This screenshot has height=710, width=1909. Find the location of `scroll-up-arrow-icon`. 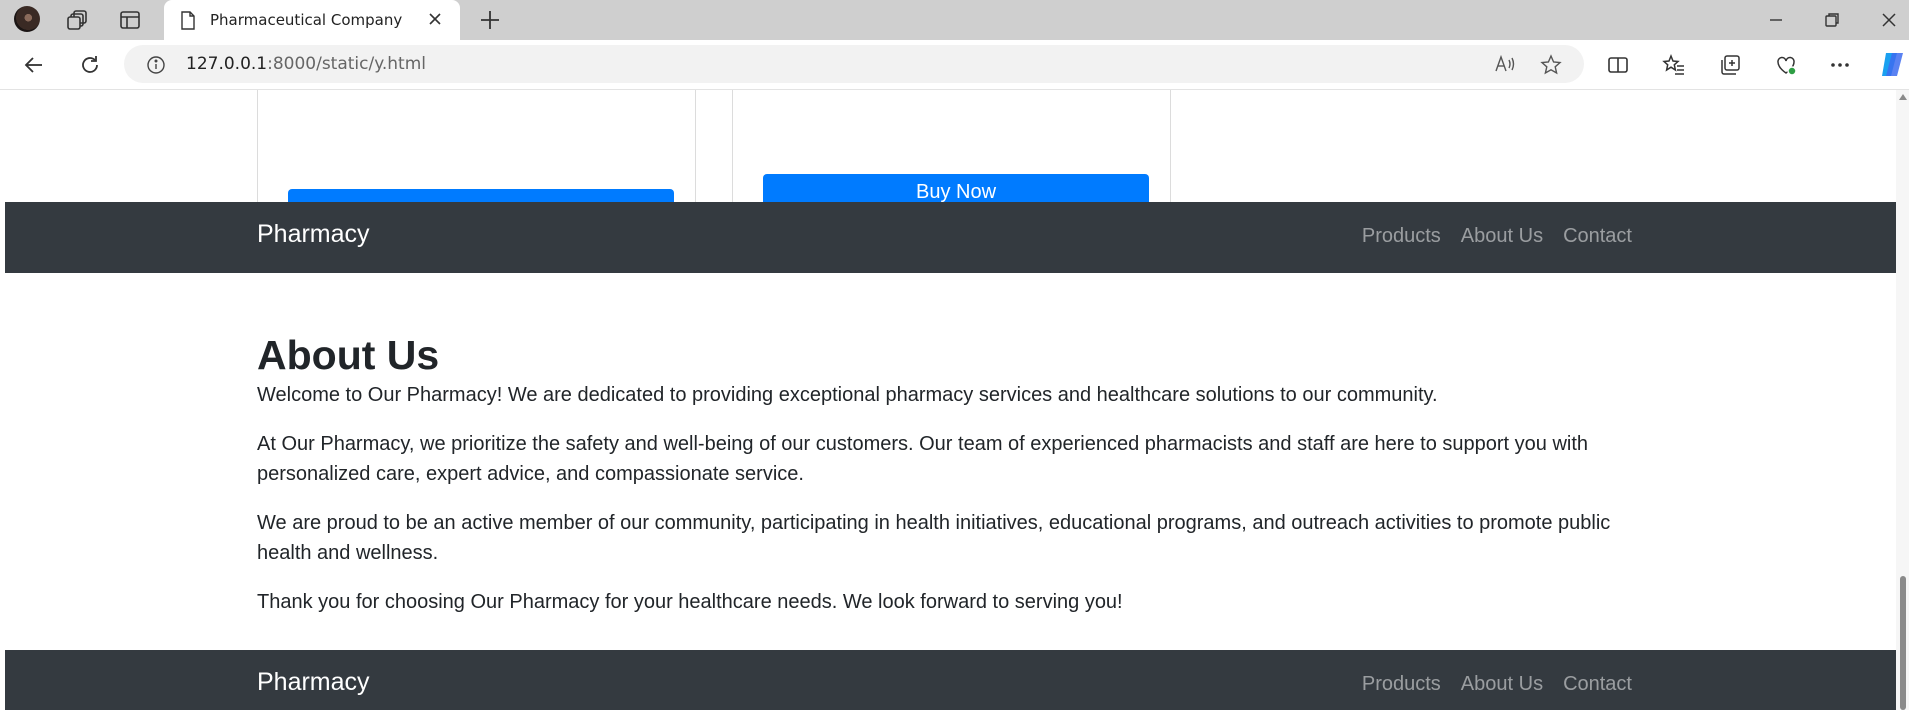

scroll-up-arrow-icon is located at coordinates (1903, 97).